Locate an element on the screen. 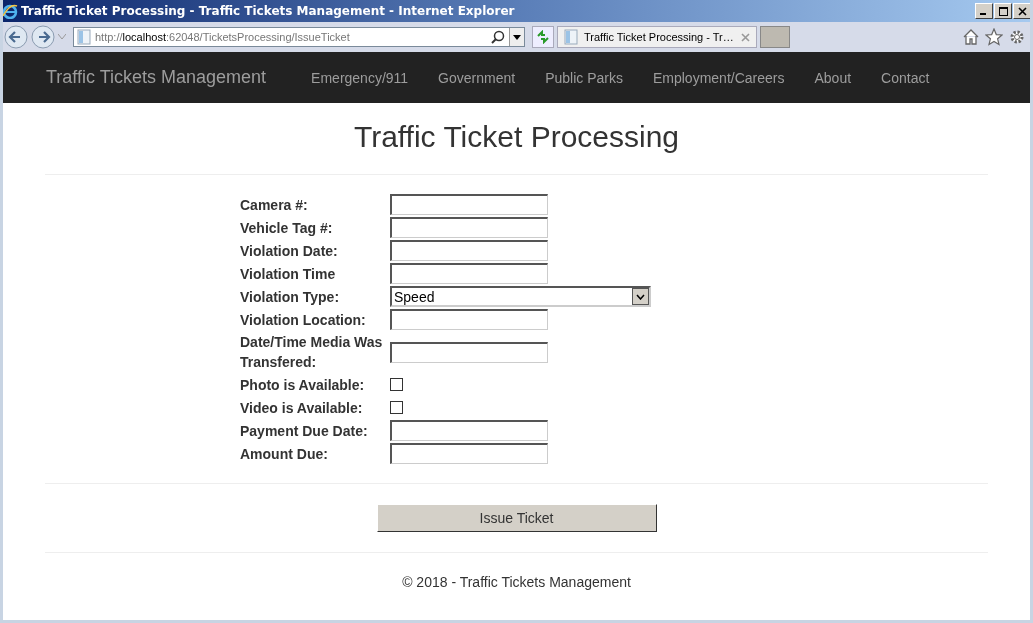 The image size is (1033, 623). field-label: Violation Location: is located at coordinates (303, 320).